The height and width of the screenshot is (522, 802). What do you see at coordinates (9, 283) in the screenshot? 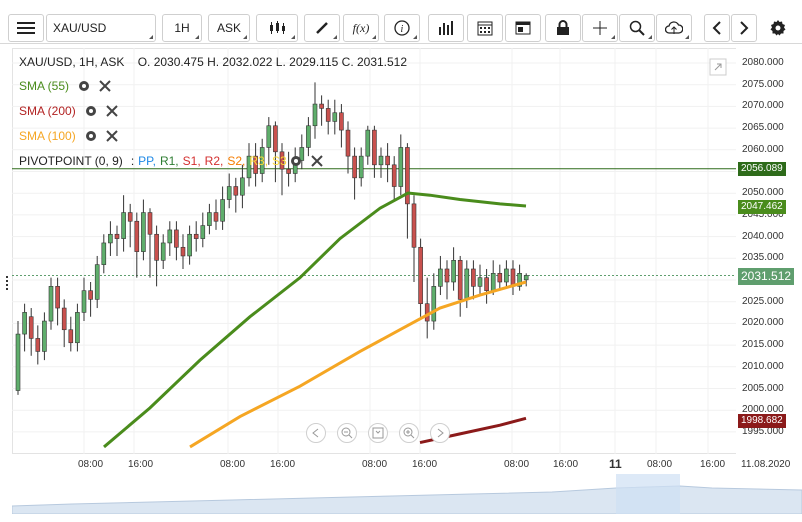
I see `drag-handle` at bounding box center [9, 283].